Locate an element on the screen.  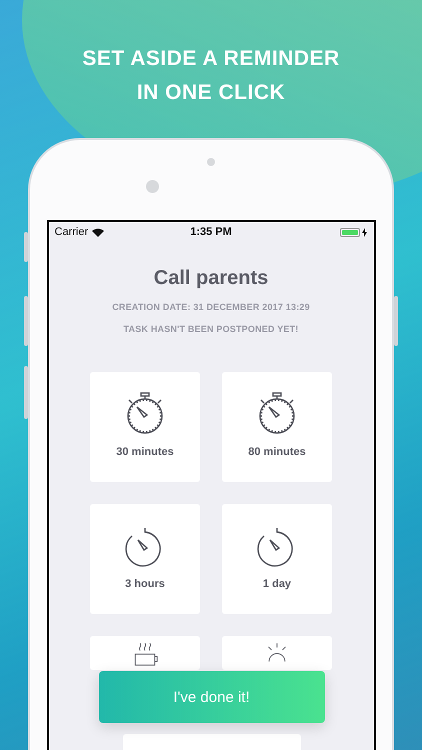
battery-icon is located at coordinates (350, 232).